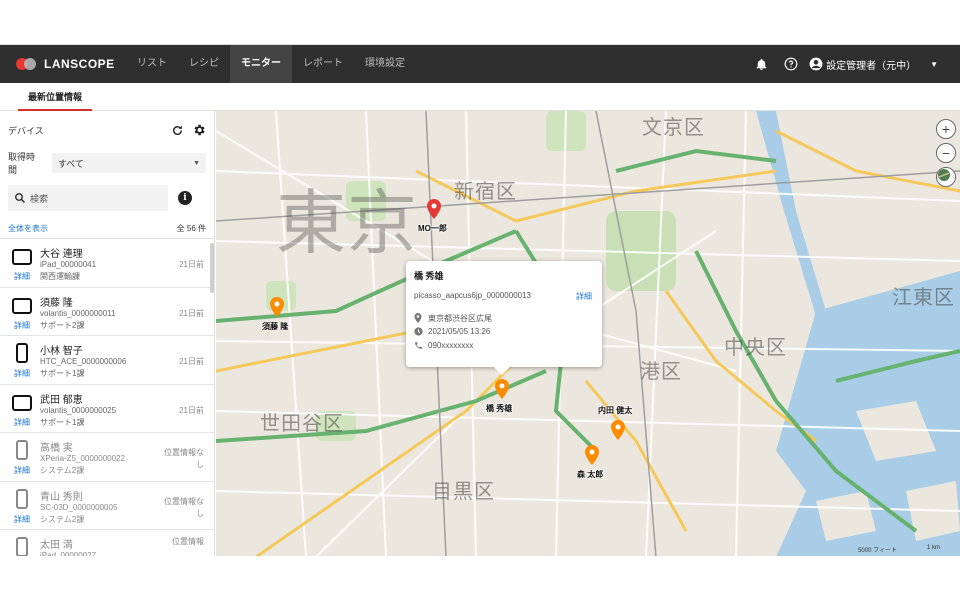 This screenshot has width=960, height=600. I want to click on filter-label: 取得時間, so click(22, 163).